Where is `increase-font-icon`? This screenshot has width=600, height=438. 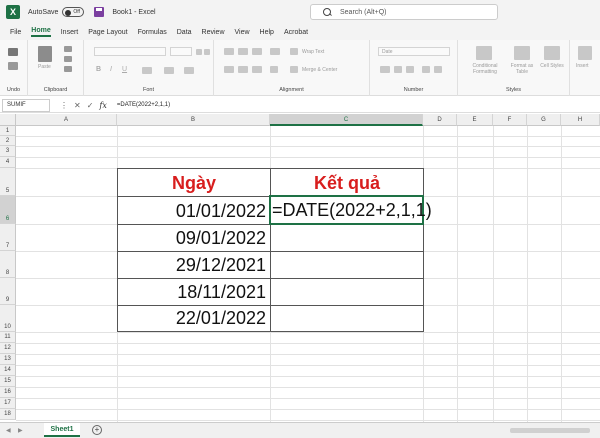
increase-font-icon is located at coordinates (199, 52).